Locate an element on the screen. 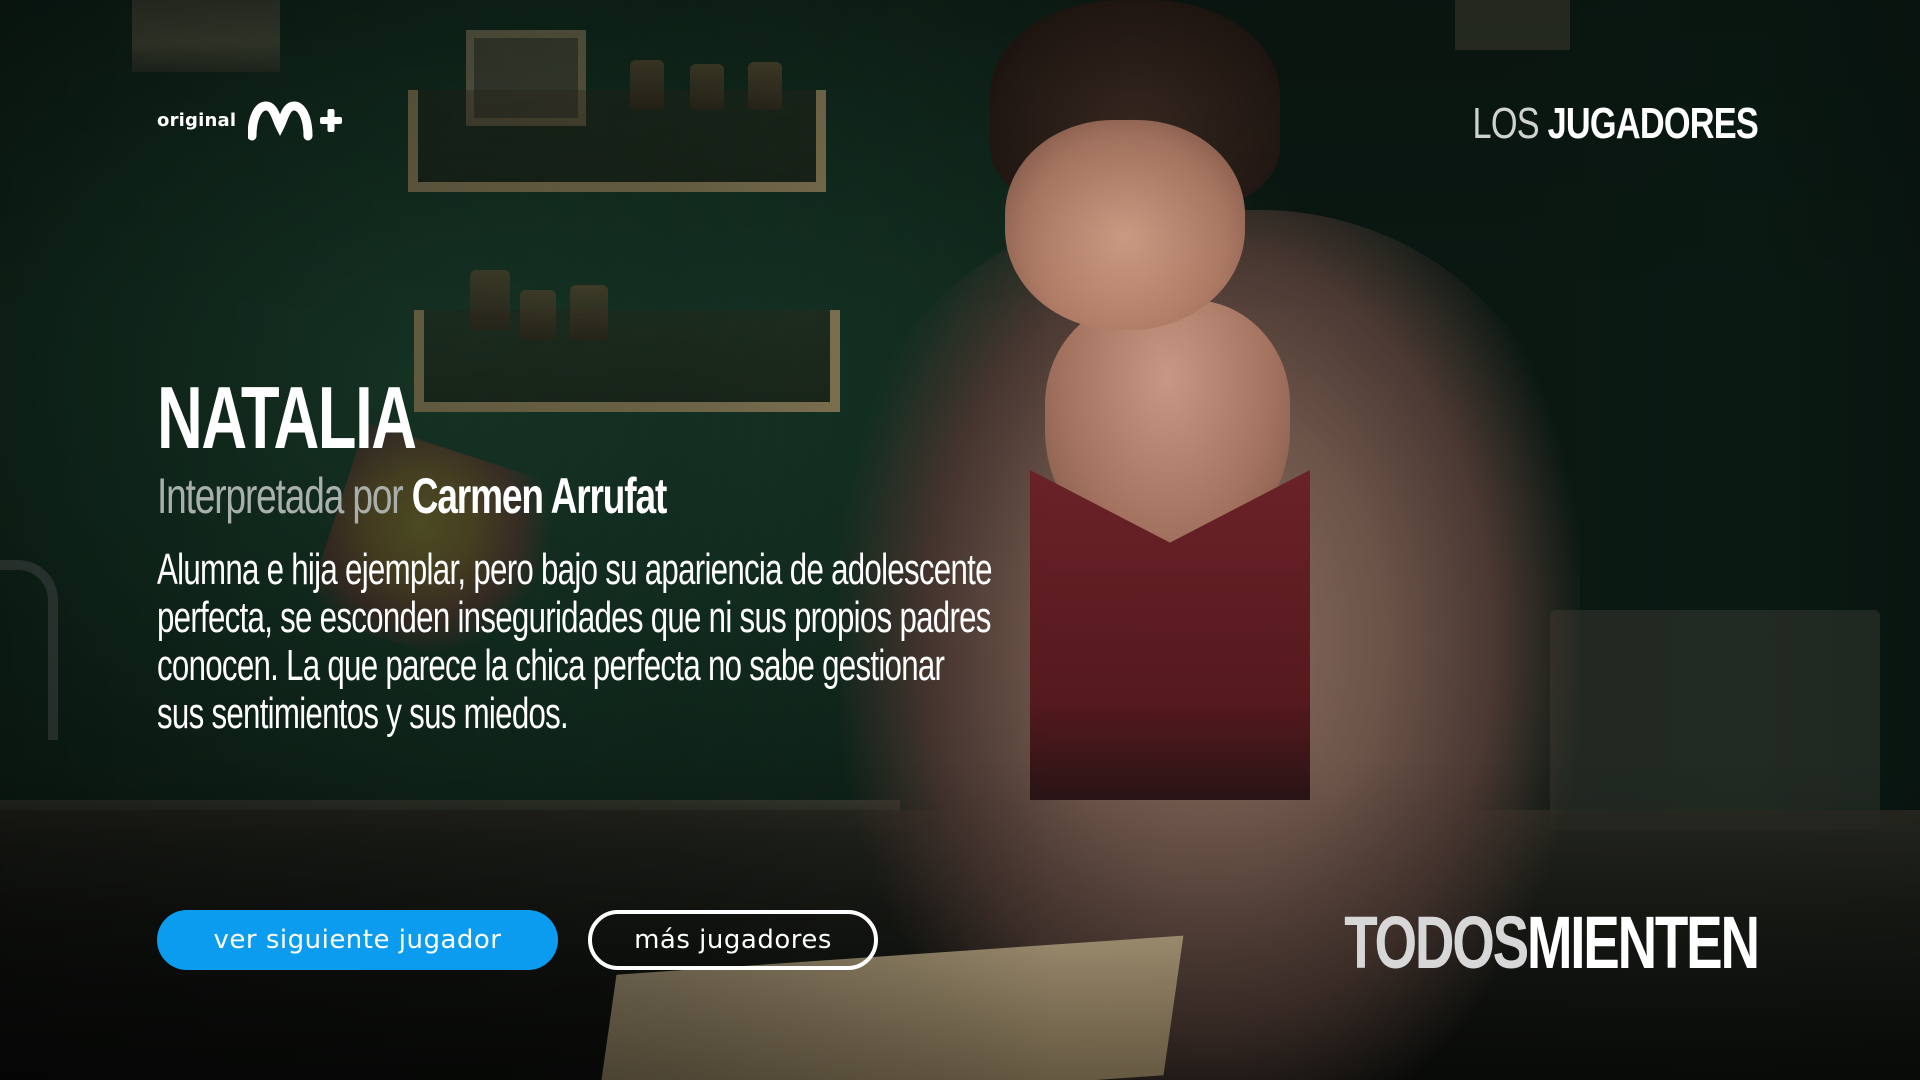  character-name: NATALIA is located at coordinates (287, 417).